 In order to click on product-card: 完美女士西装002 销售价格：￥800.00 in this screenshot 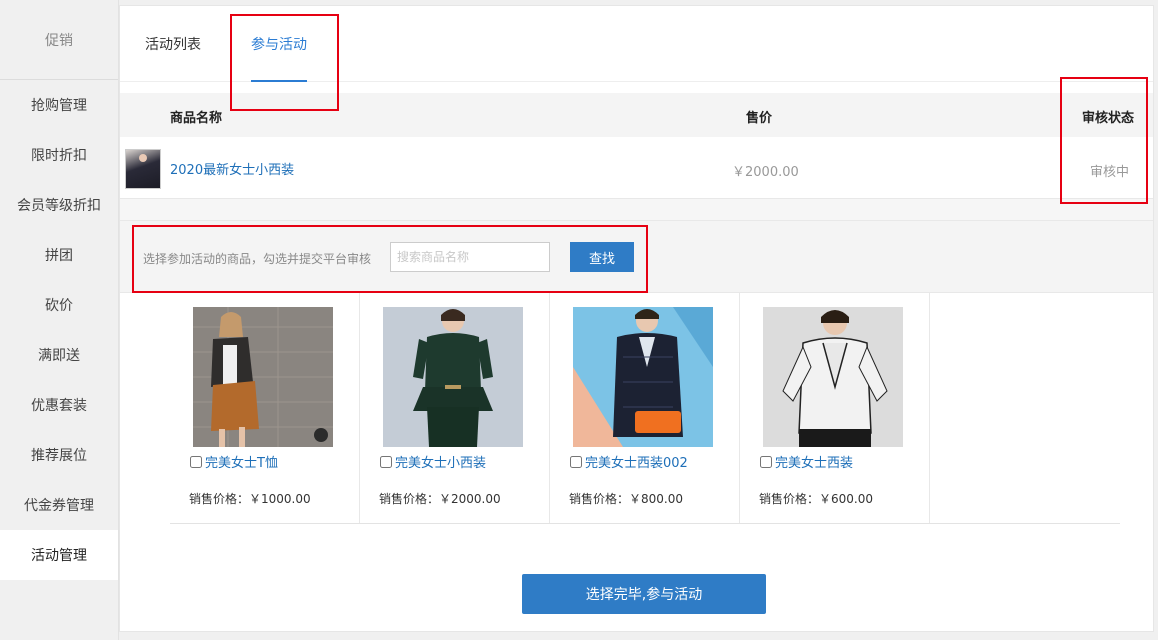, I will do `click(645, 408)`.